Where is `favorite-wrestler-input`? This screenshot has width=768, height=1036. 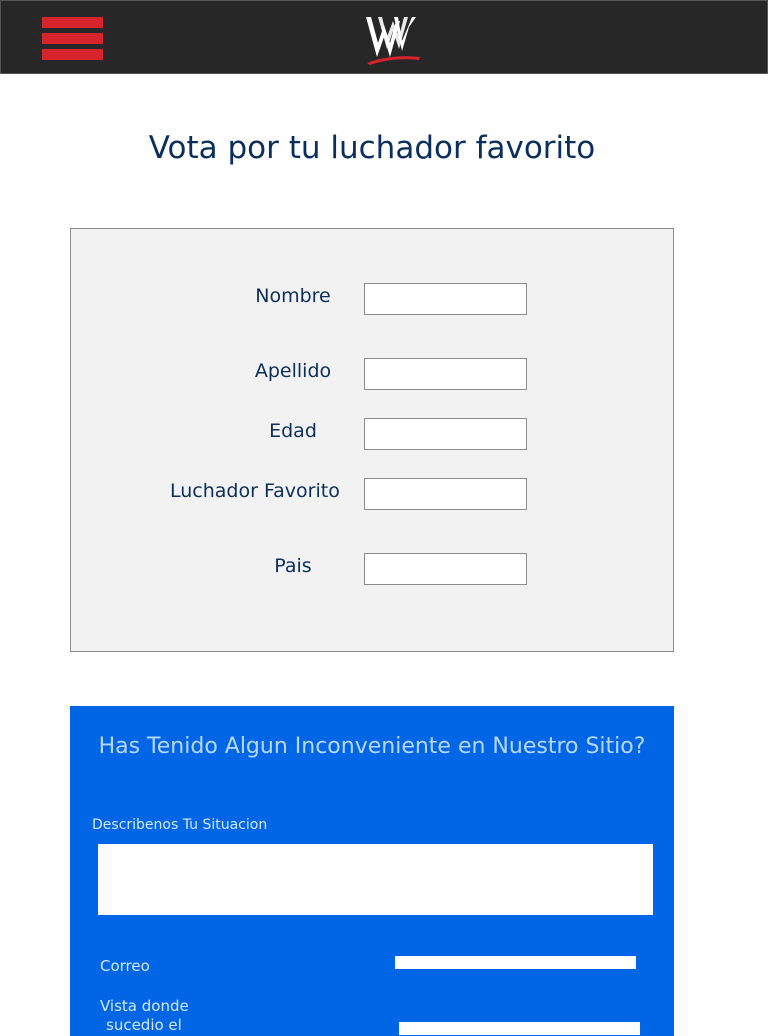 favorite-wrestler-input is located at coordinates (445, 494).